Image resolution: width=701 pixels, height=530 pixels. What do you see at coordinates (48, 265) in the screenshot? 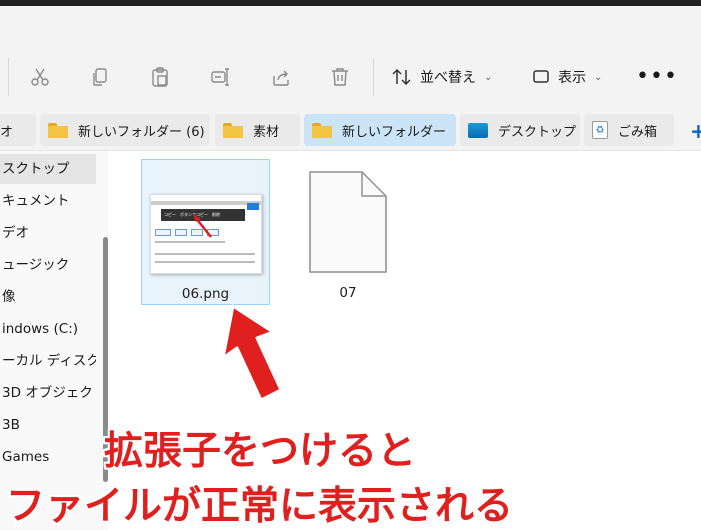
I see `nav-item-music: ュージック` at bounding box center [48, 265].